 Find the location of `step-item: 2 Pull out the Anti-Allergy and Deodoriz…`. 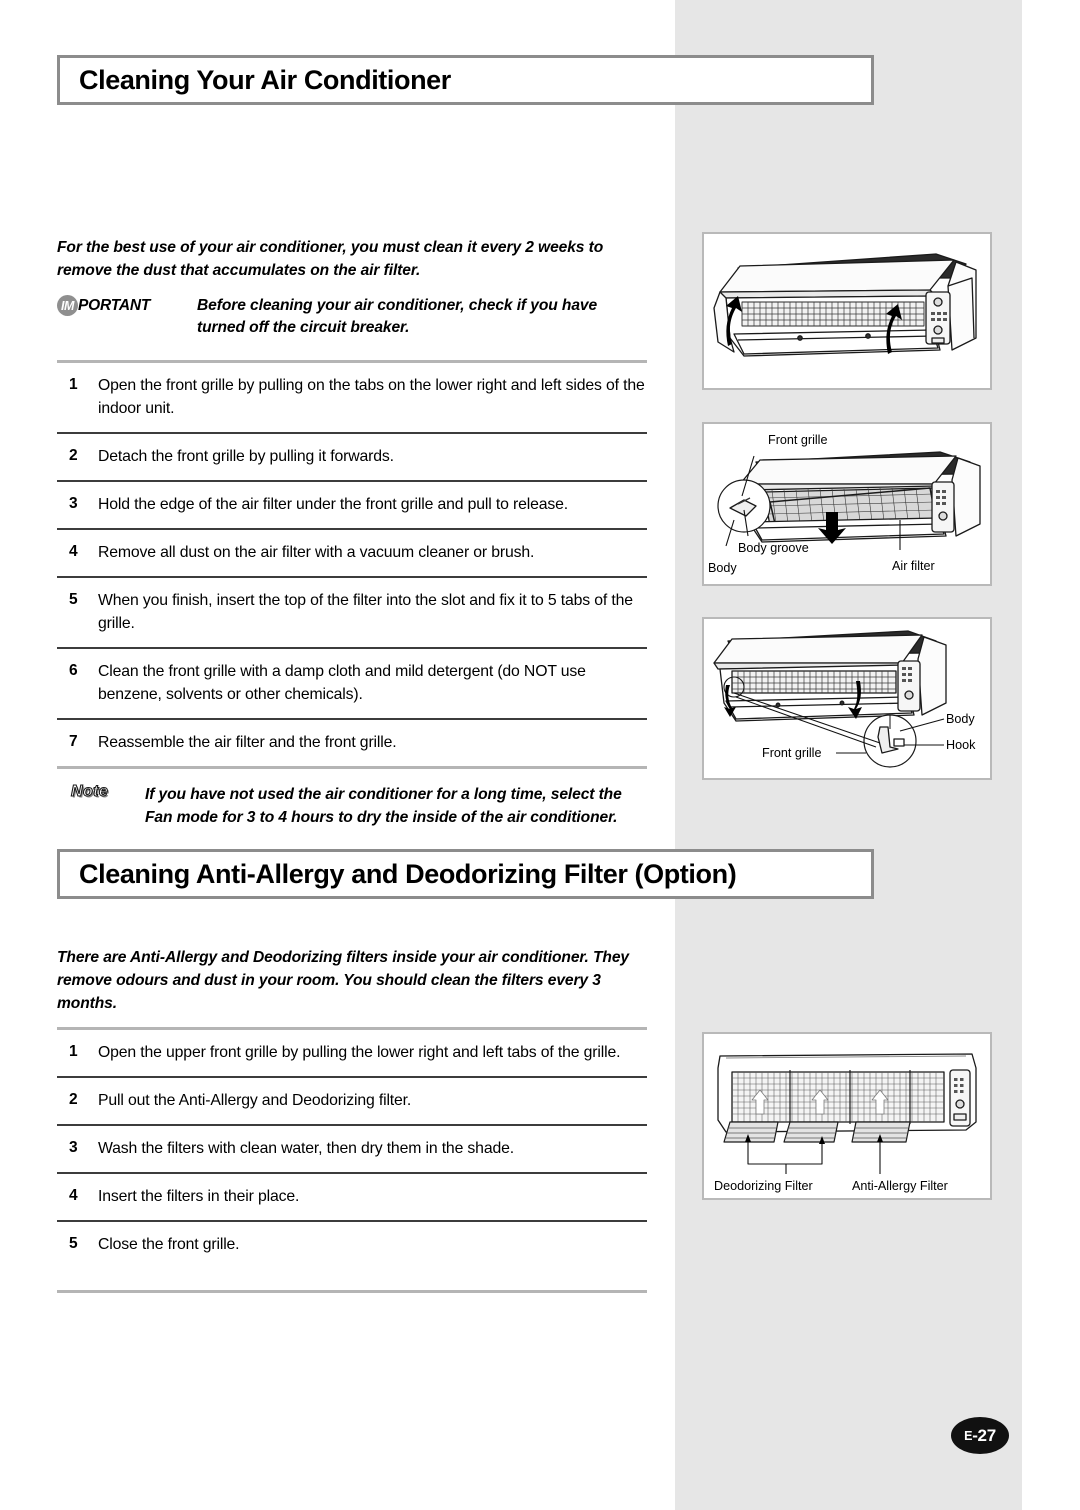

step-item: 2 Pull out the Anti-Allergy and Deodoriz… is located at coordinates (352, 1101).